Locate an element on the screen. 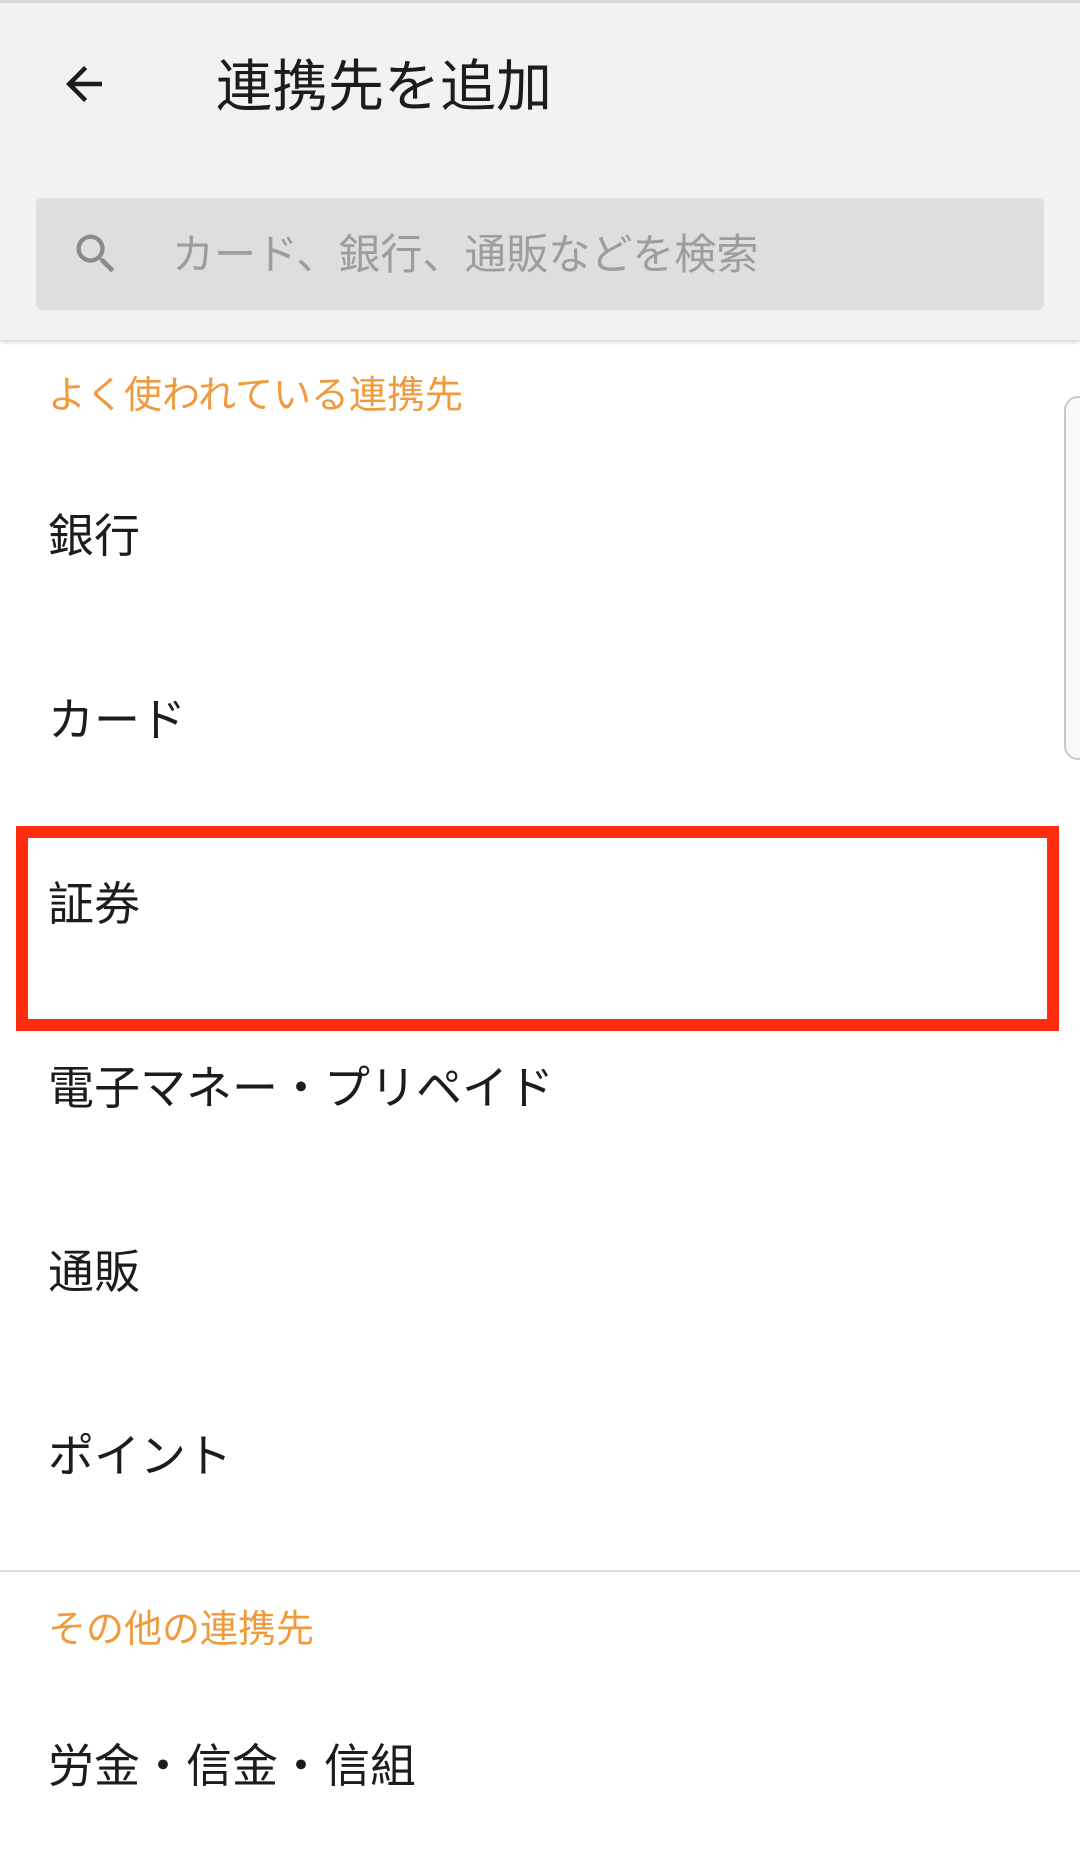 The width and height of the screenshot is (1080, 1858). page-title: 連携先を追加 is located at coordinates (384, 87).